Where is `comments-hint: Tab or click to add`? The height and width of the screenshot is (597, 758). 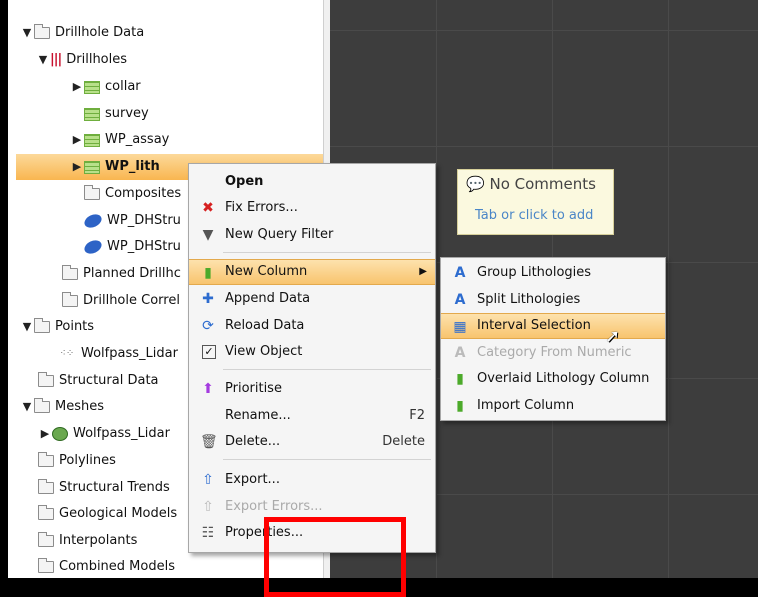 comments-hint: Tab or click to add is located at coordinates (534, 215).